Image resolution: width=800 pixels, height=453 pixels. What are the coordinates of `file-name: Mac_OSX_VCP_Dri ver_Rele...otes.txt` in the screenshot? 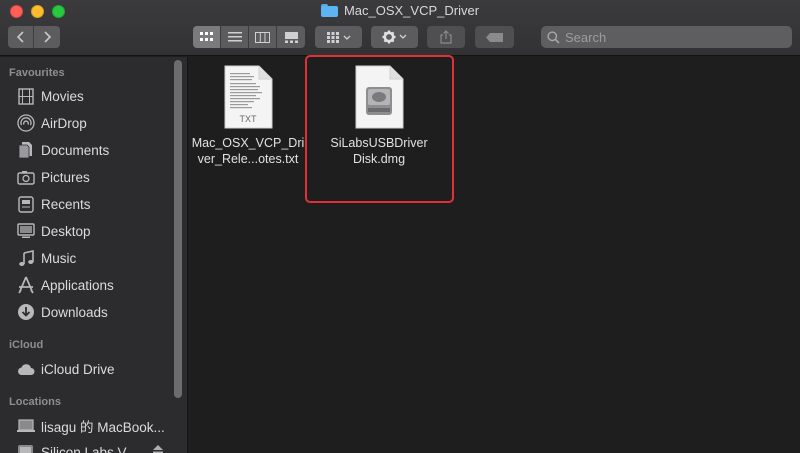 It's located at (248, 151).